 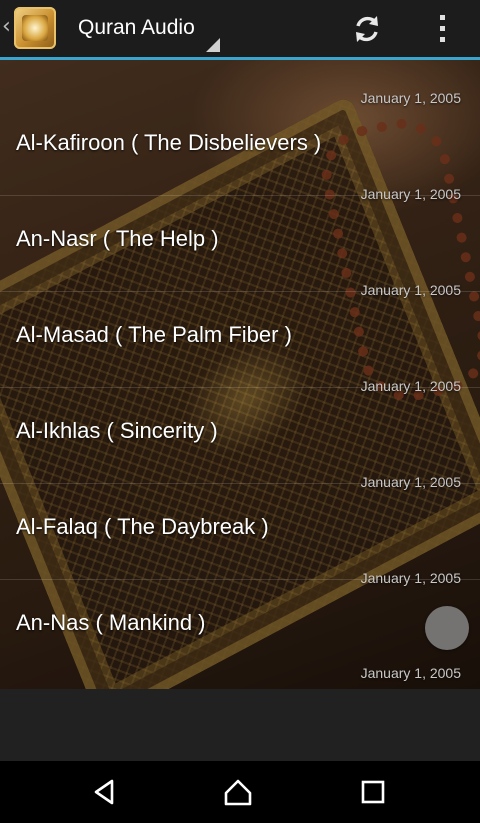 I want to click on list-item: January 1, 2005 An-Nas ( Mankind ), so click(x=240, y=623).